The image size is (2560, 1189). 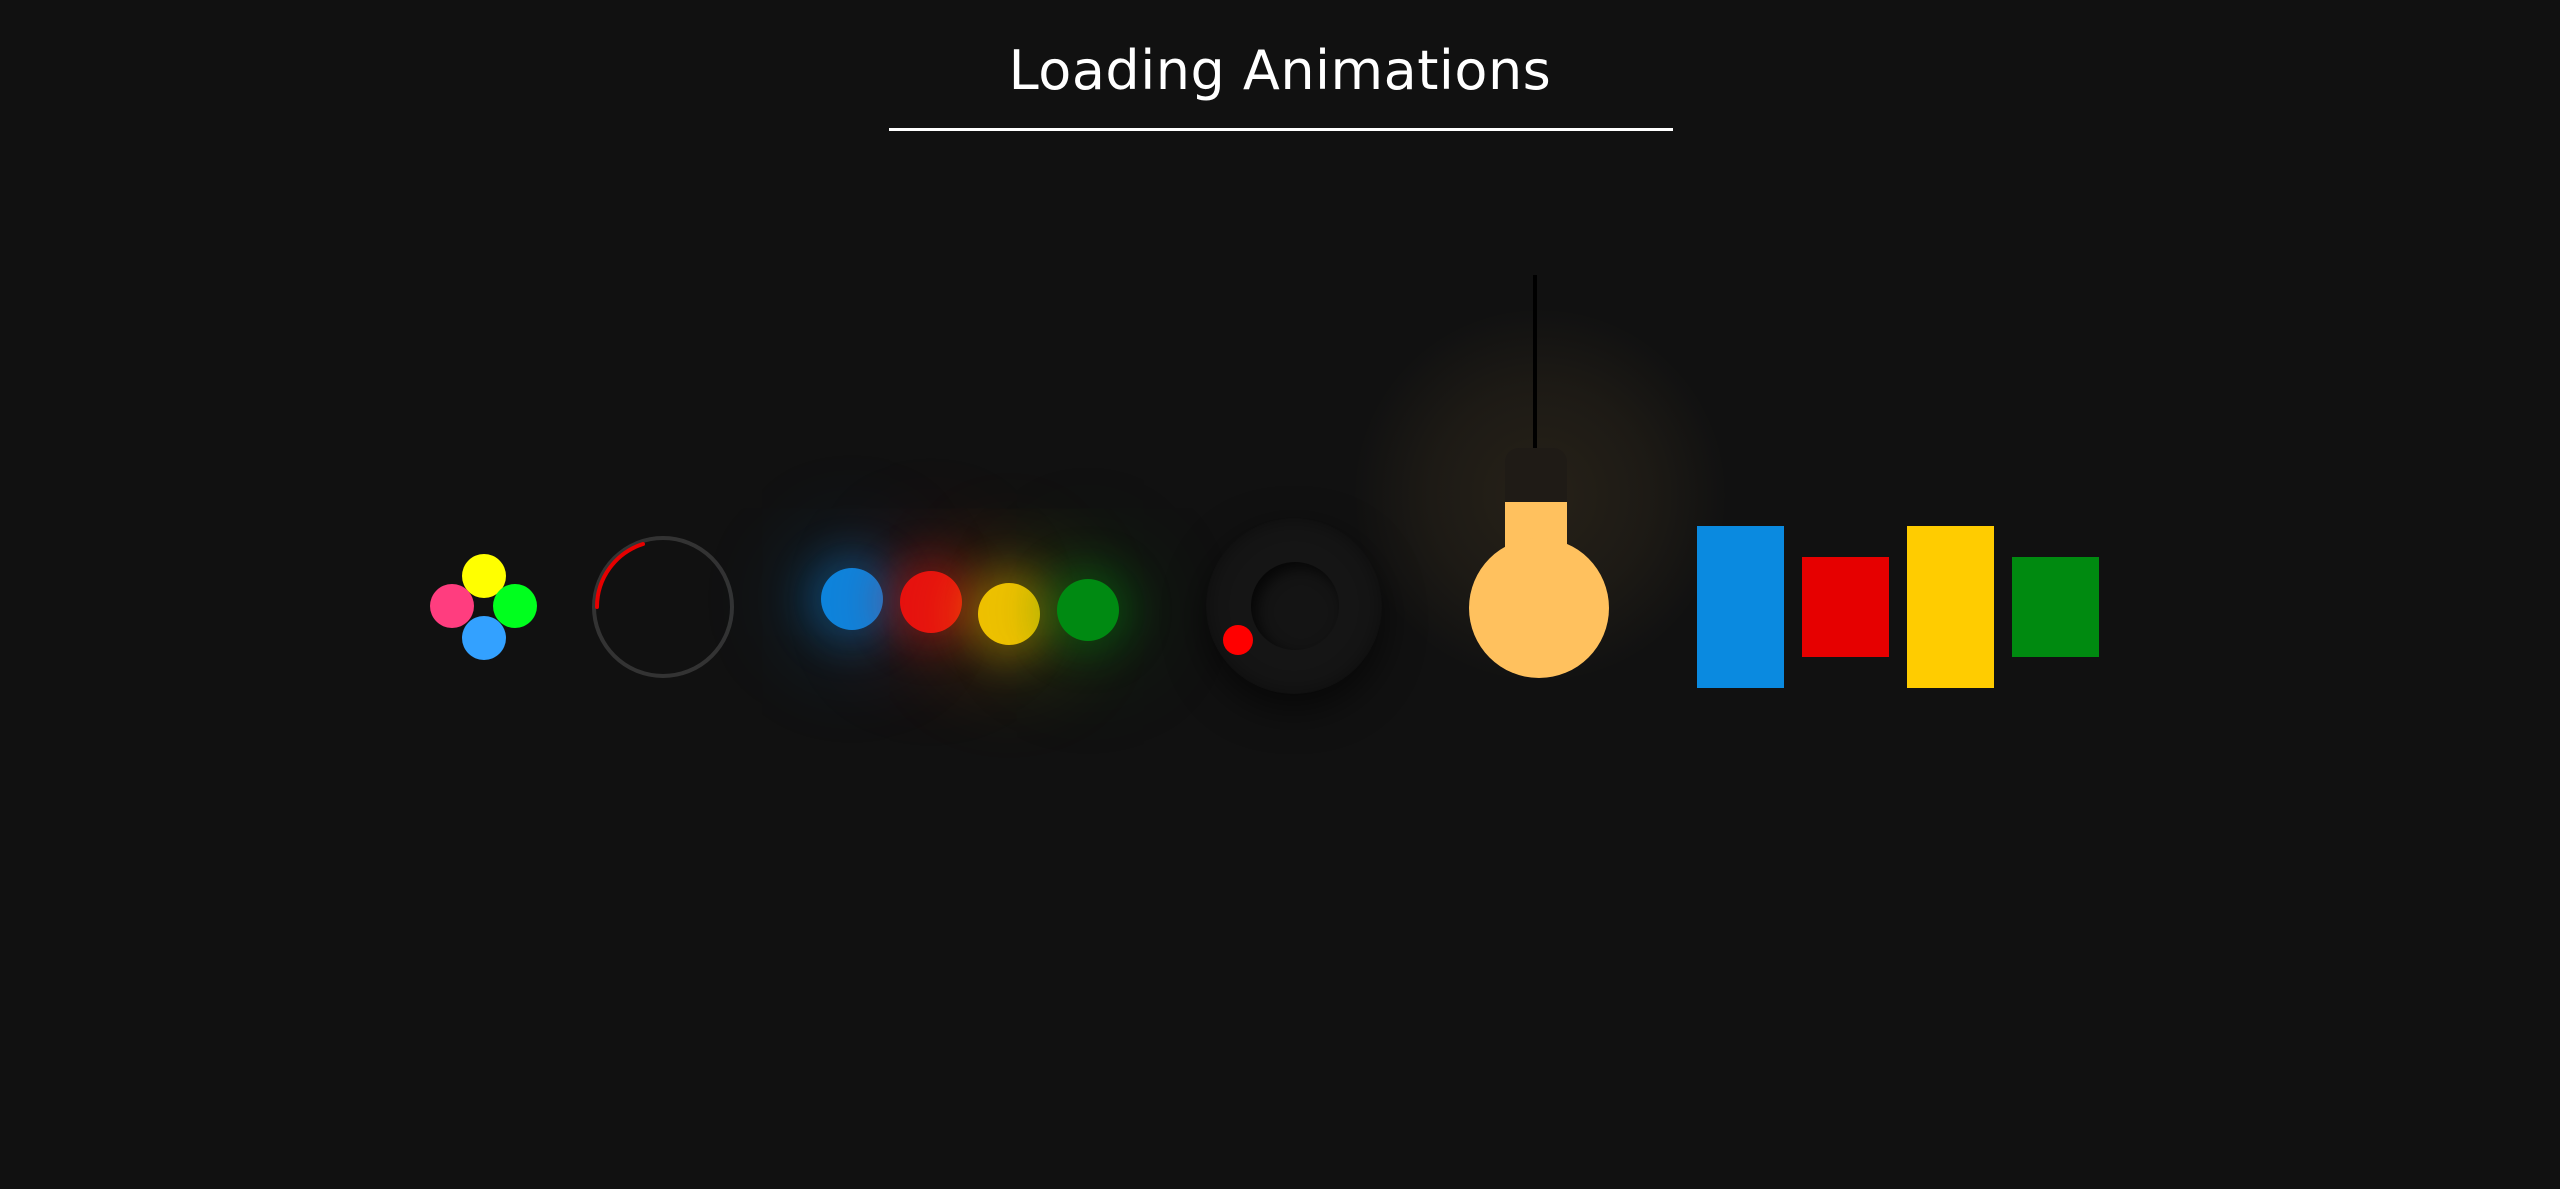 I want to click on orbit-dot, so click(x=1238, y=640).